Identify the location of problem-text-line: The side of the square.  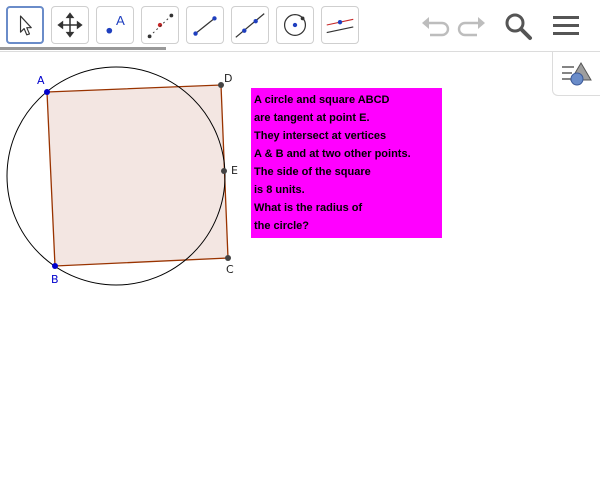
(312, 172).